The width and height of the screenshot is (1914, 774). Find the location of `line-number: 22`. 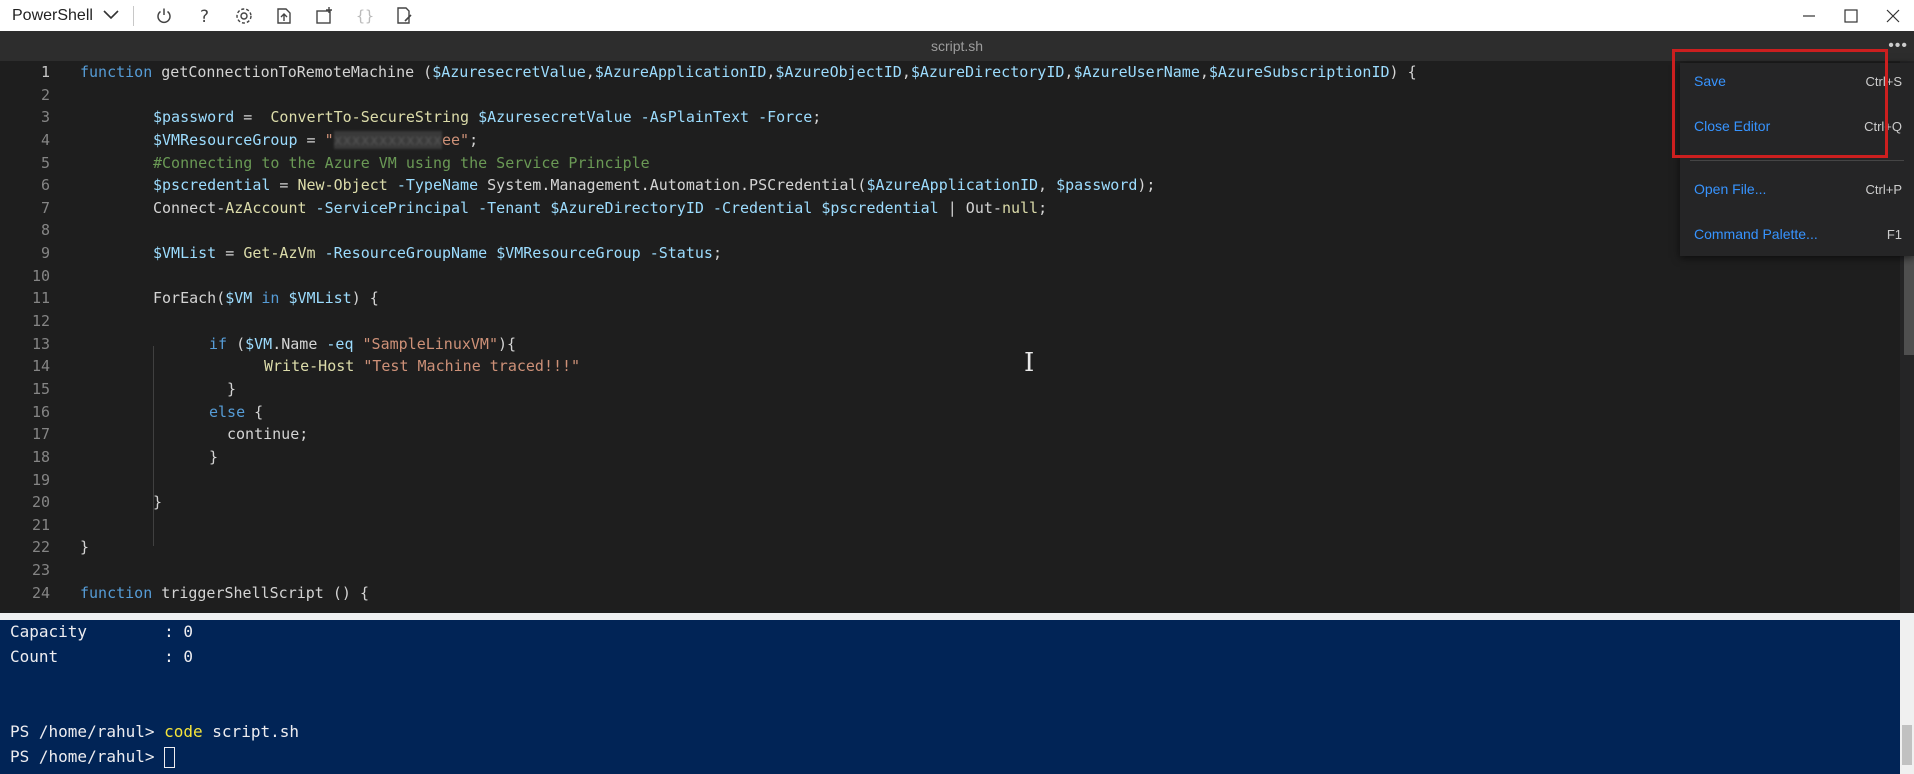

line-number: 22 is located at coordinates (40, 547).